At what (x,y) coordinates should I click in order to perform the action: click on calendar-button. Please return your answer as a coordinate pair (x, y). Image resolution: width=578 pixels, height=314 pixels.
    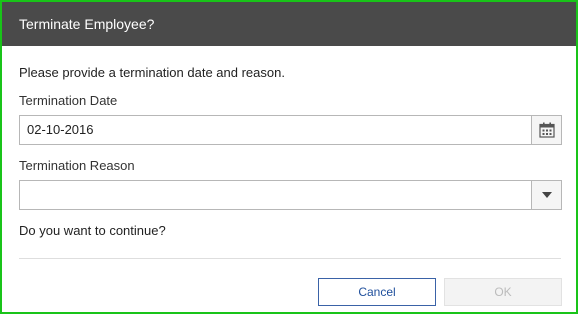
    Looking at the image, I should click on (546, 130).